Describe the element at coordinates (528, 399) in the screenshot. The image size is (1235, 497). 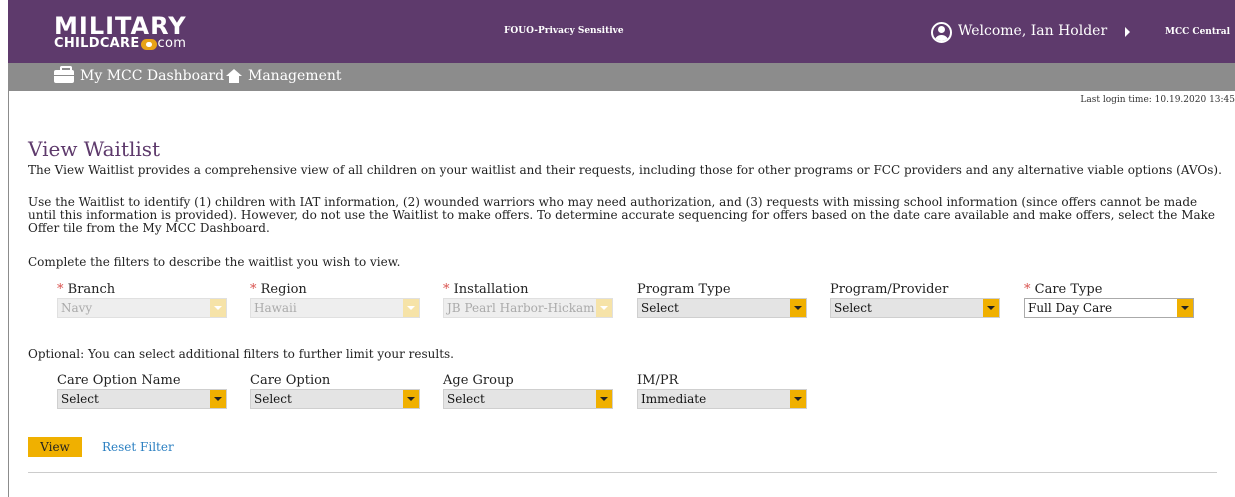
I see `age-group-select: Select` at that location.